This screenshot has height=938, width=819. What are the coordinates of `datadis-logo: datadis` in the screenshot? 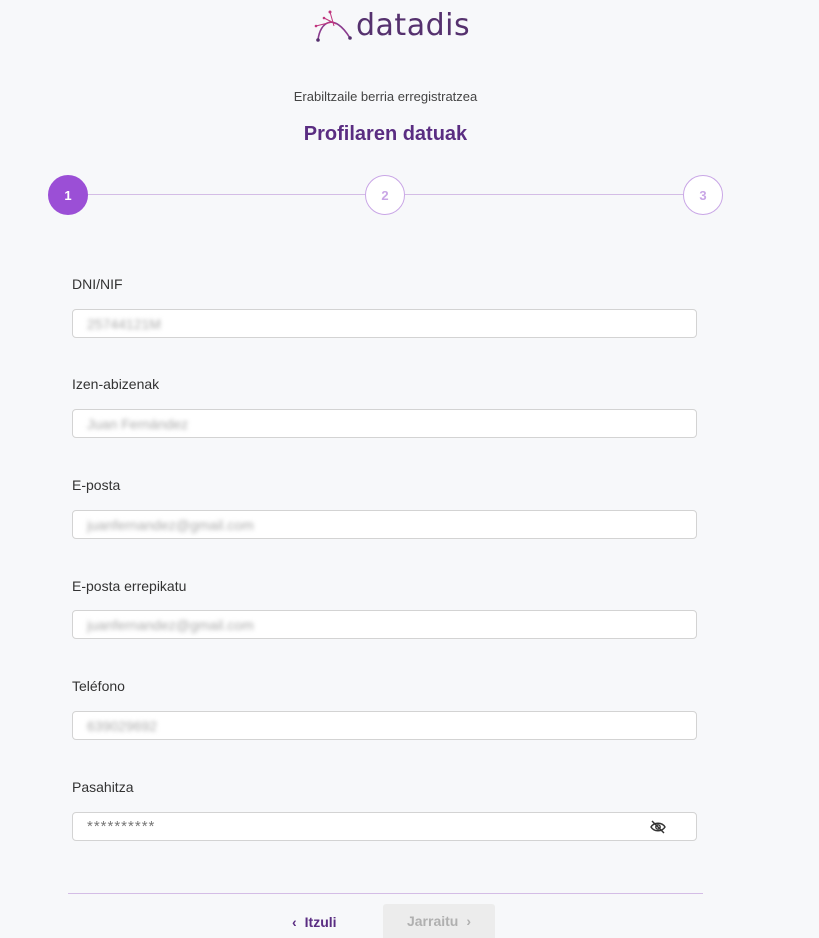 It's located at (391, 26).